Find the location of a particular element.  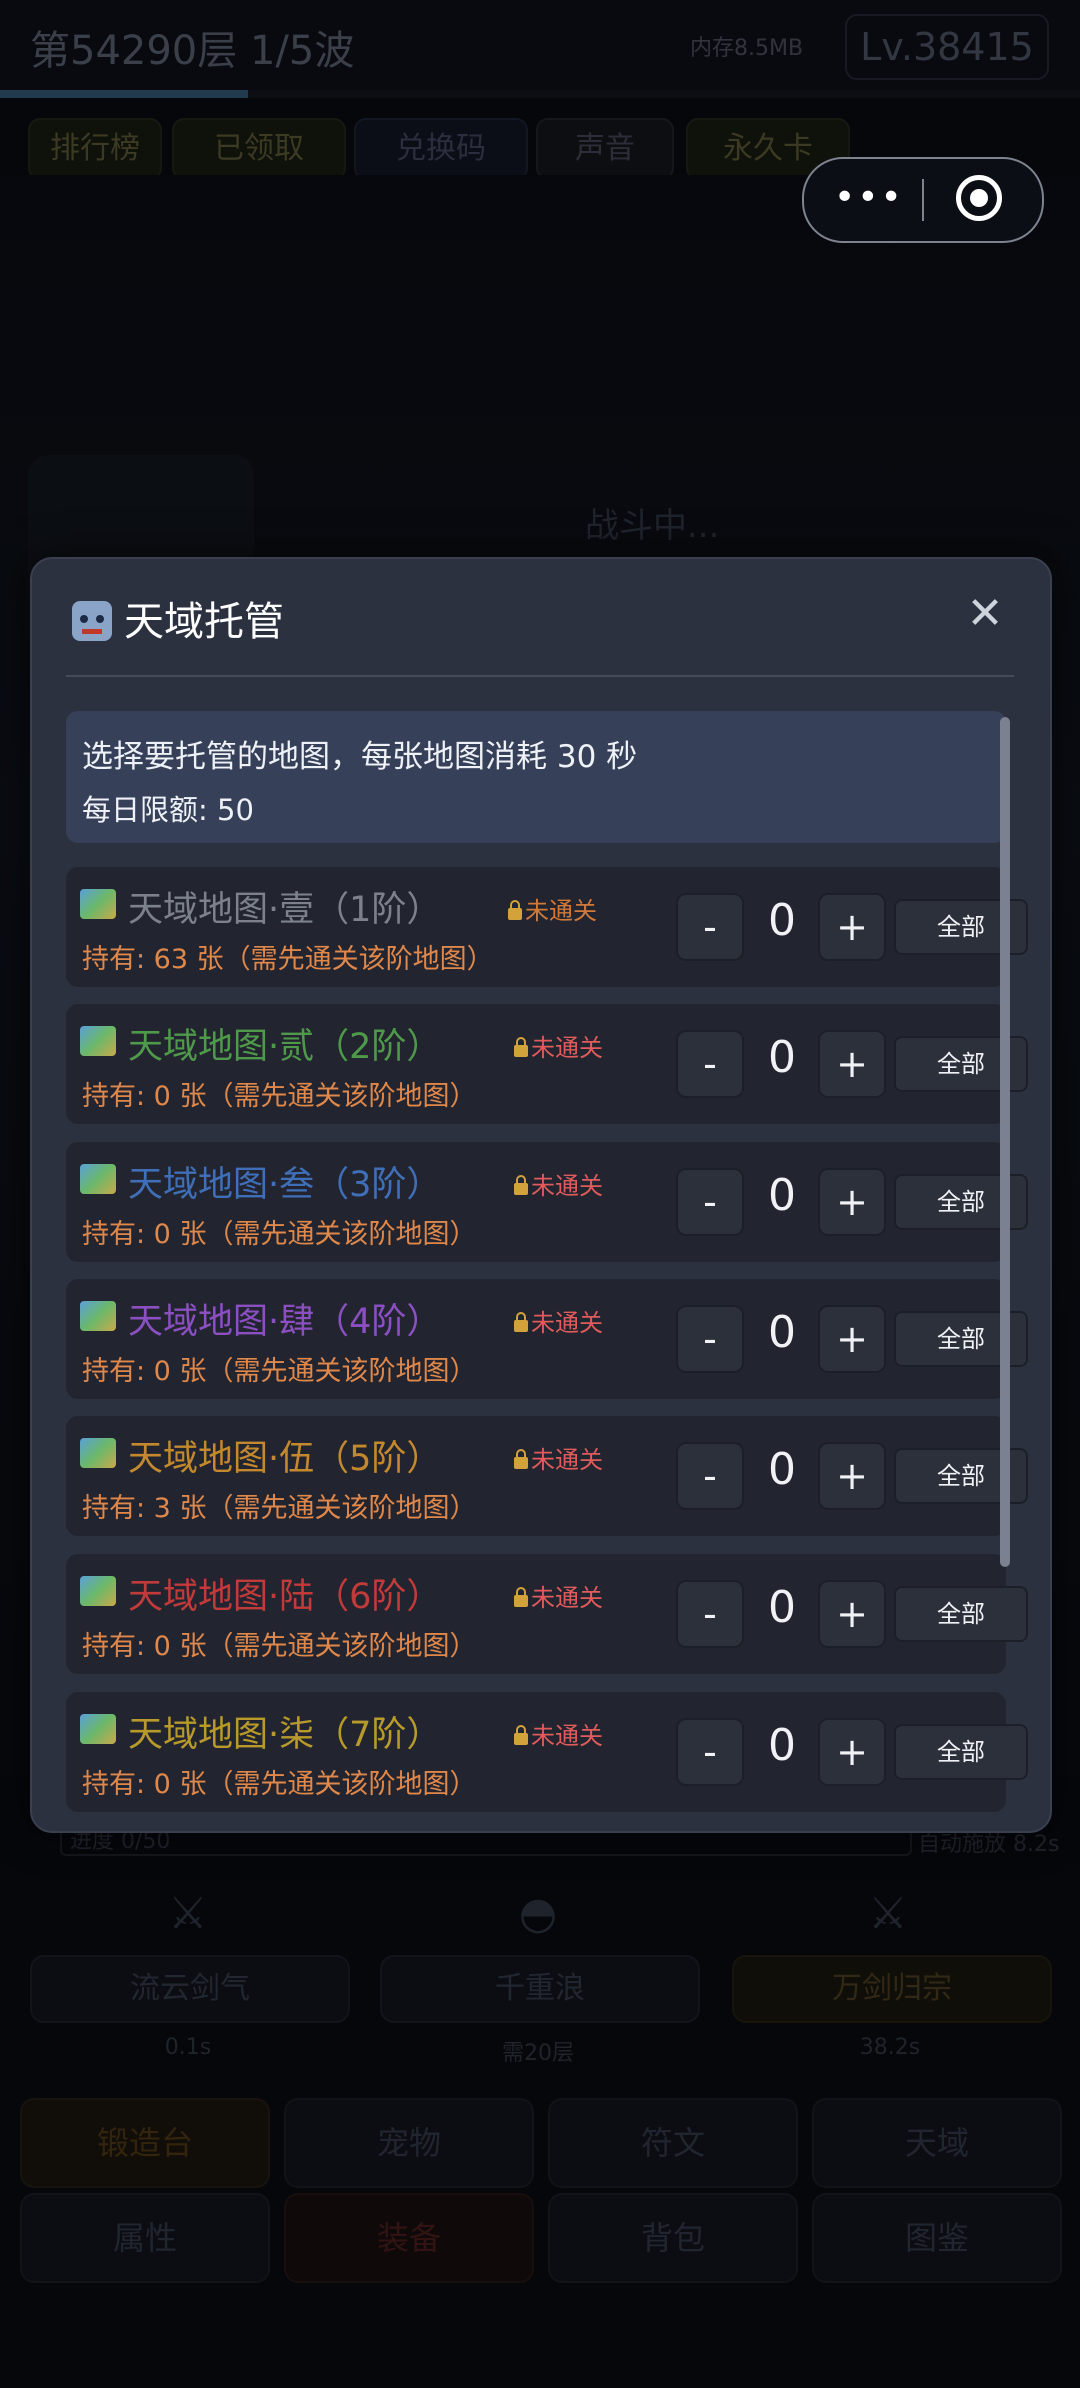

info-limit-text: 每日限额: 50 is located at coordinates (168, 810).